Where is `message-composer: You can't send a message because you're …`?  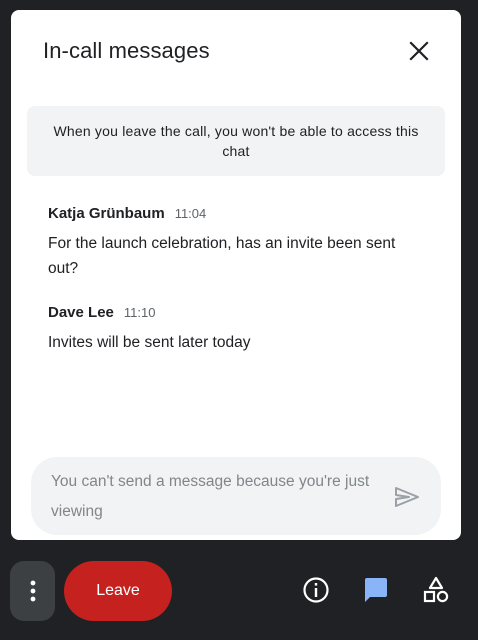
message-composer: You can't send a message because you're … is located at coordinates (236, 496).